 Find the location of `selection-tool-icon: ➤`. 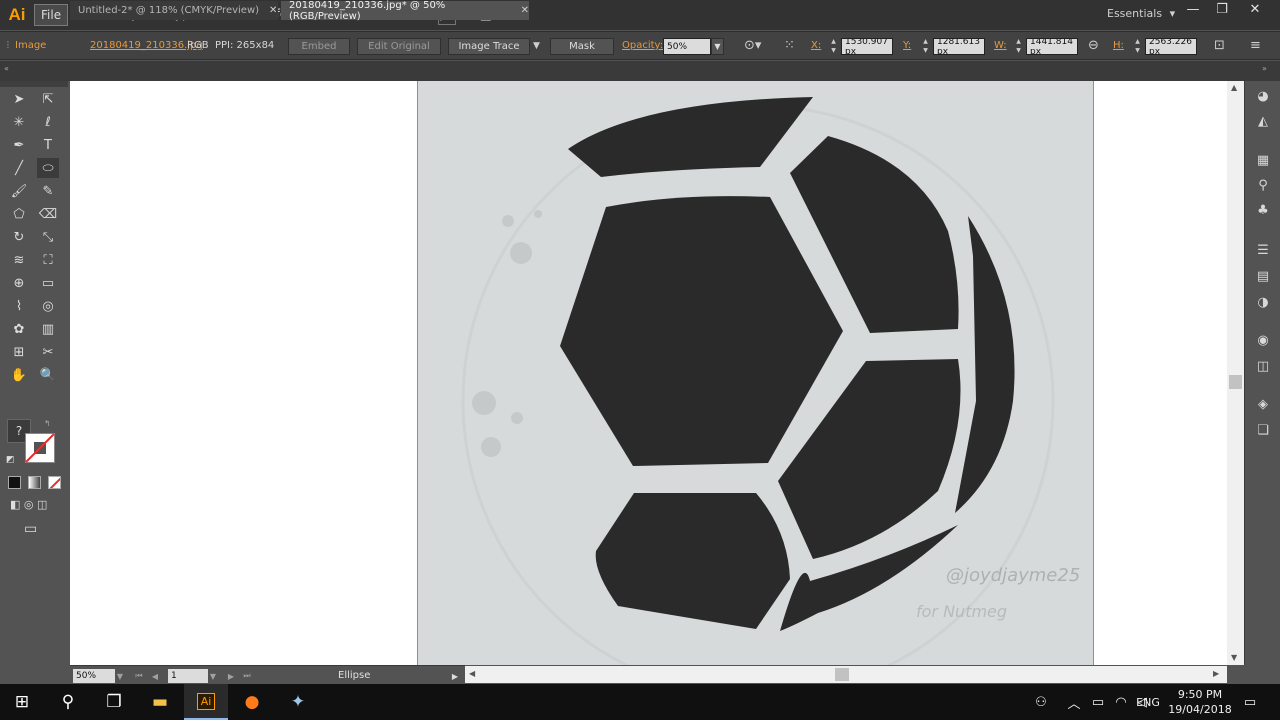

selection-tool-icon: ➤ is located at coordinates (19, 99).